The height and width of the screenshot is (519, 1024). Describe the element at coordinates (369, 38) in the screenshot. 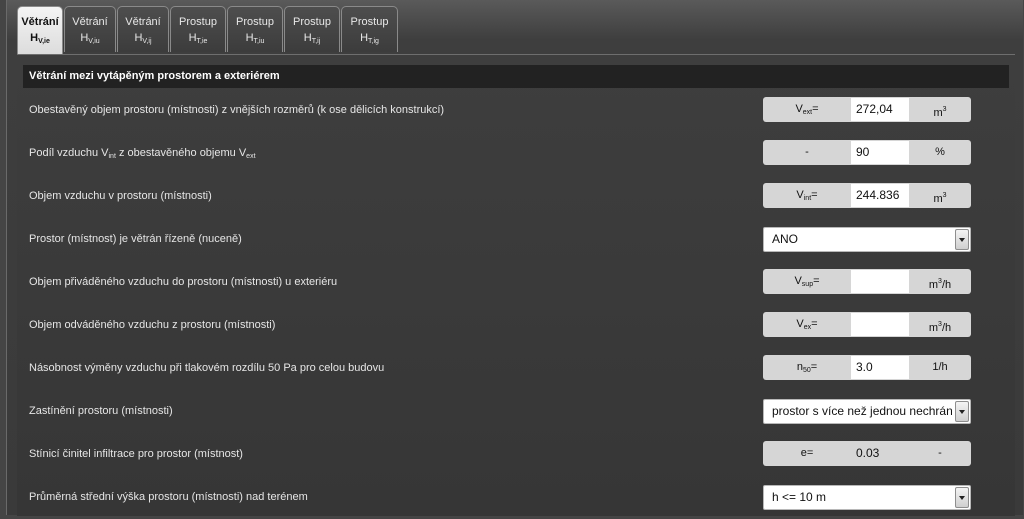

I see `tab-symbol: HT,ig` at that location.